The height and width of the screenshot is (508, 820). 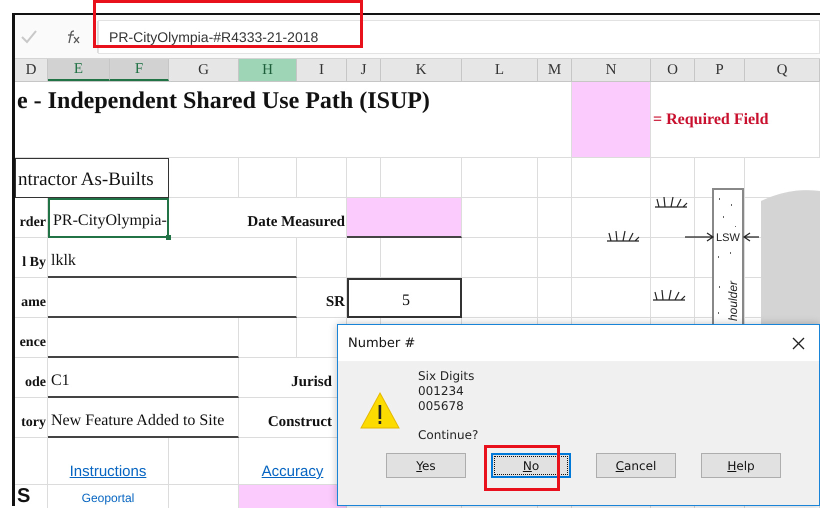 What do you see at coordinates (31, 258) in the screenshot?
I see `field-label: l By` at bounding box center [31, 258].